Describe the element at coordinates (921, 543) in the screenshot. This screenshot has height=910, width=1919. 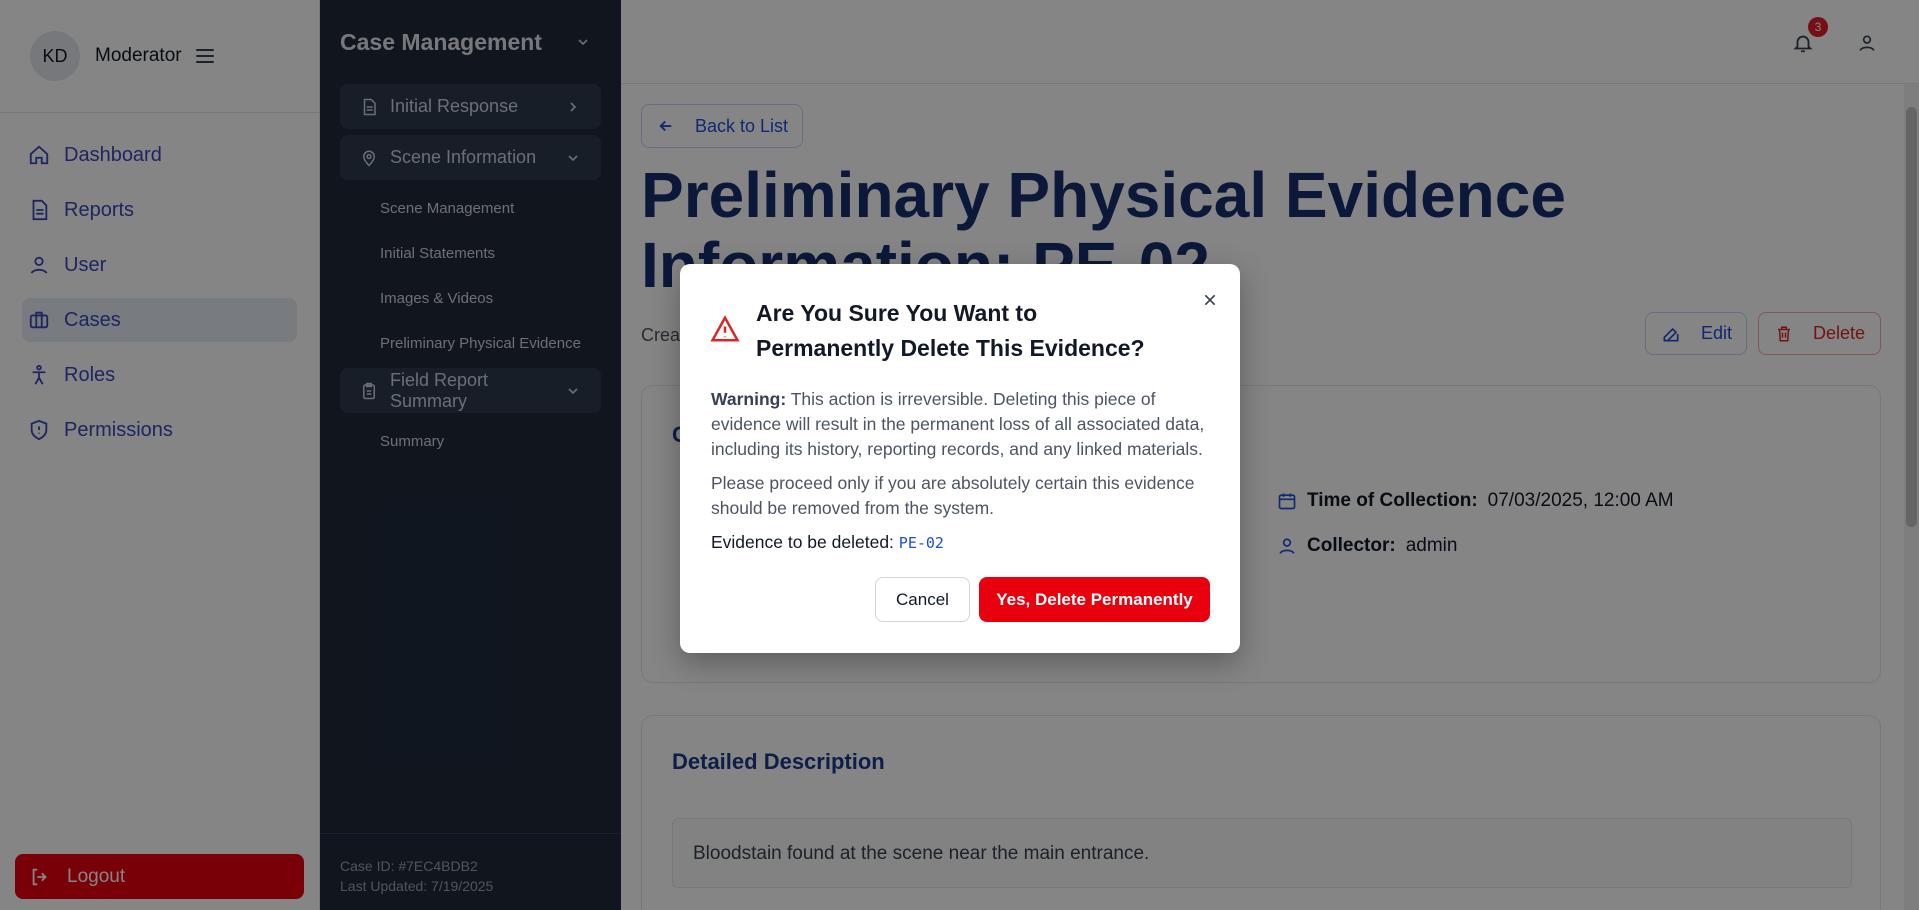
I see `evidence-id: PE-02` at that location.